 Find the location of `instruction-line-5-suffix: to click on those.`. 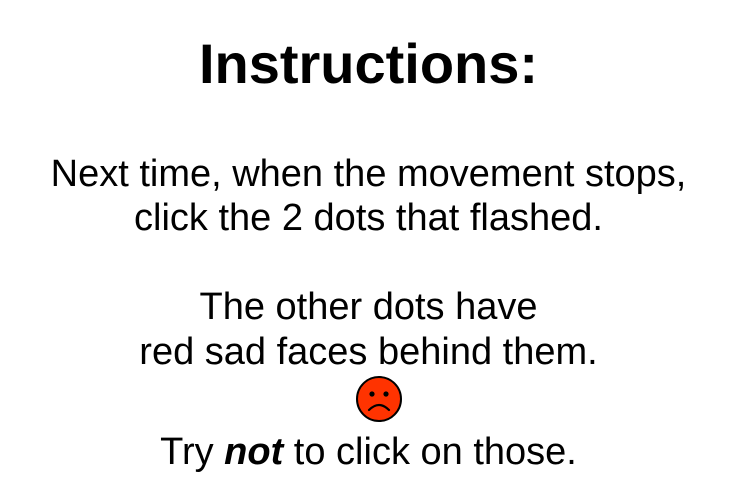

instruction-line-5-suffix: to click on those. is located at coordinates (430, 452).